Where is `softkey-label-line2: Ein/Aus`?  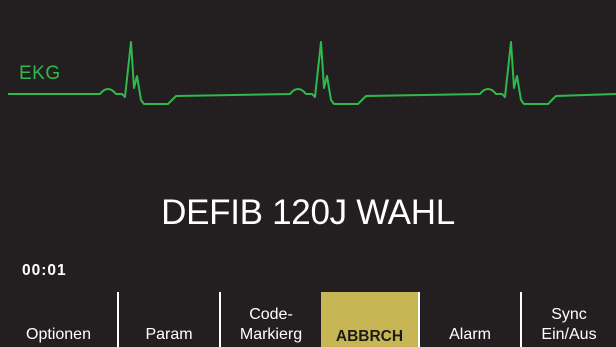 softkey-label-line2: Ein/Aus is located at coordinates (569, 334).